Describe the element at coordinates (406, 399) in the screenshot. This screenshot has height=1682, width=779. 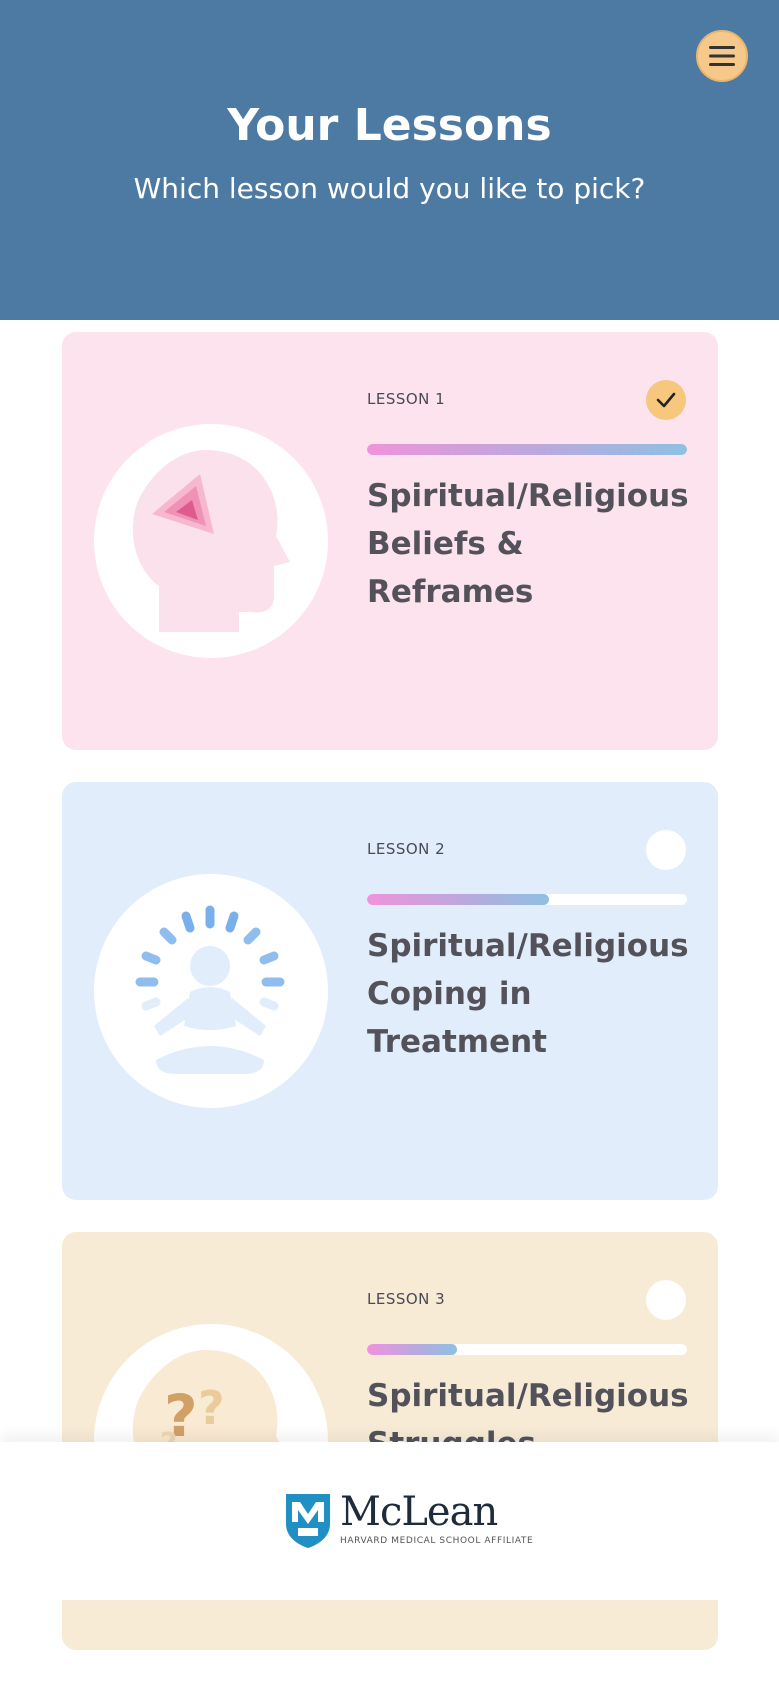
I see `lesson-label: LESSON 1` at that location.